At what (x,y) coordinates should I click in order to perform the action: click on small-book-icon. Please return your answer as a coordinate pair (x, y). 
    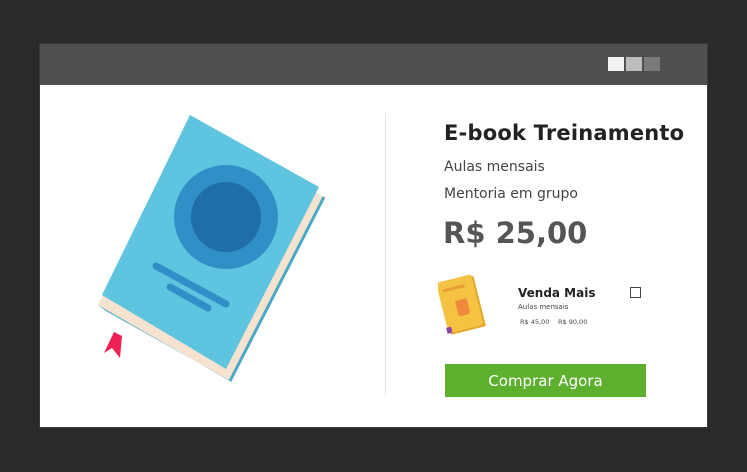
    Looking at the image, I should click on (462, 304).